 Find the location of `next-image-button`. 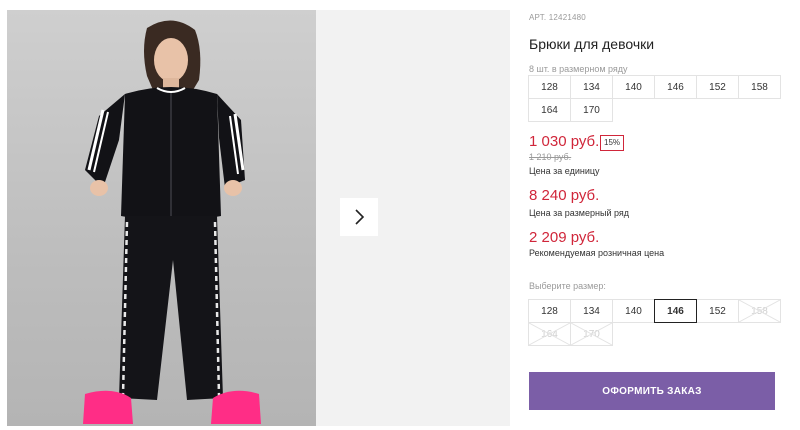

next-image-button is located at coordinates (359, 217).